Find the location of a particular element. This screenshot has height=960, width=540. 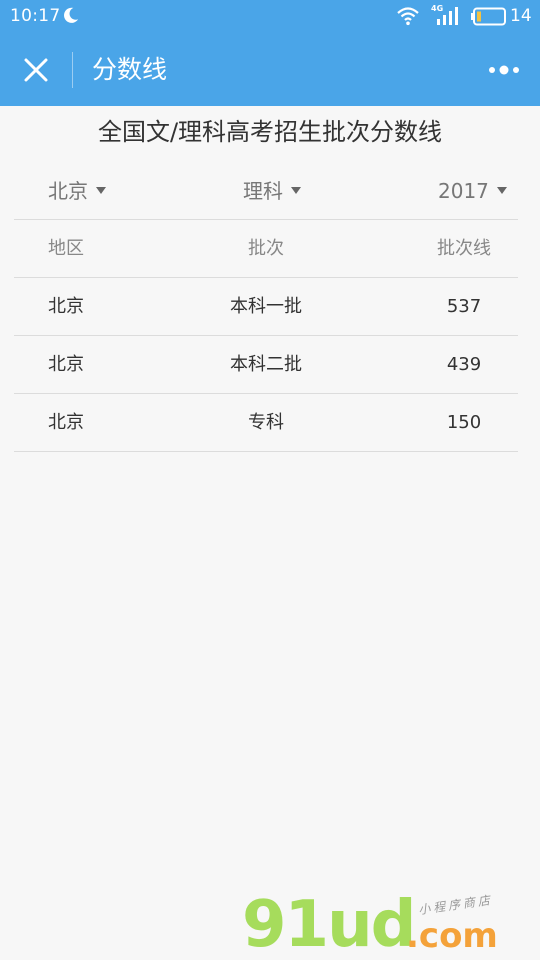

wifi-icon is located at coordinates (408, 16).